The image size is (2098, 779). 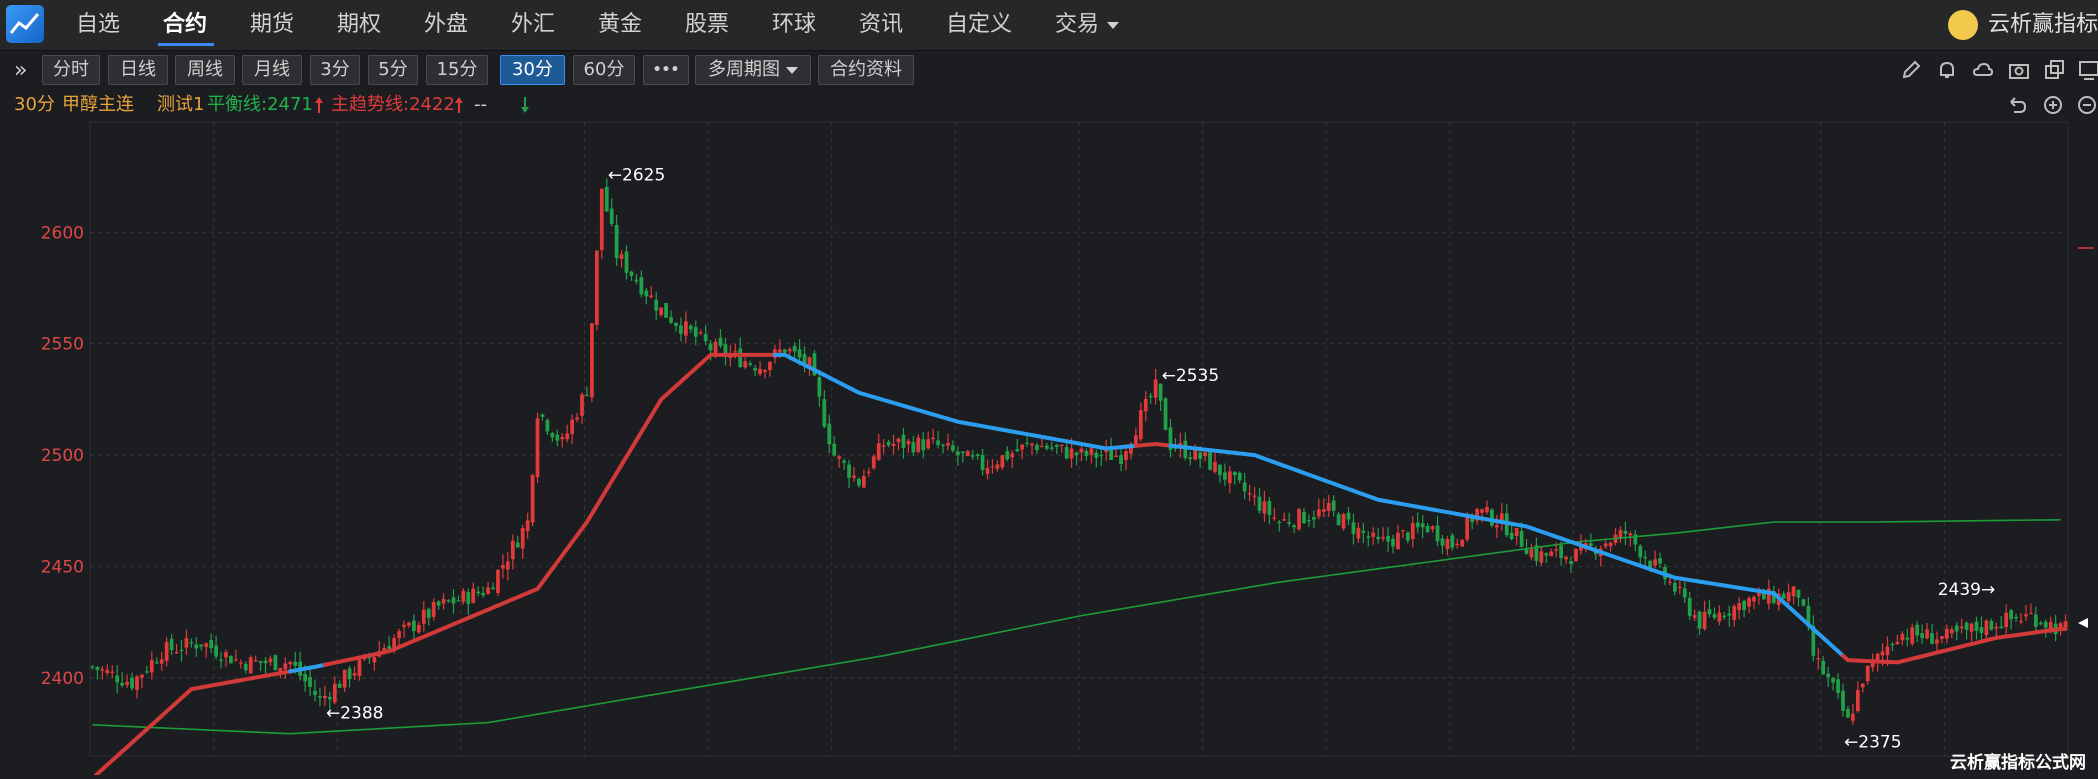 I want to click on copy-window-icon, so click(x=2055, y=70).